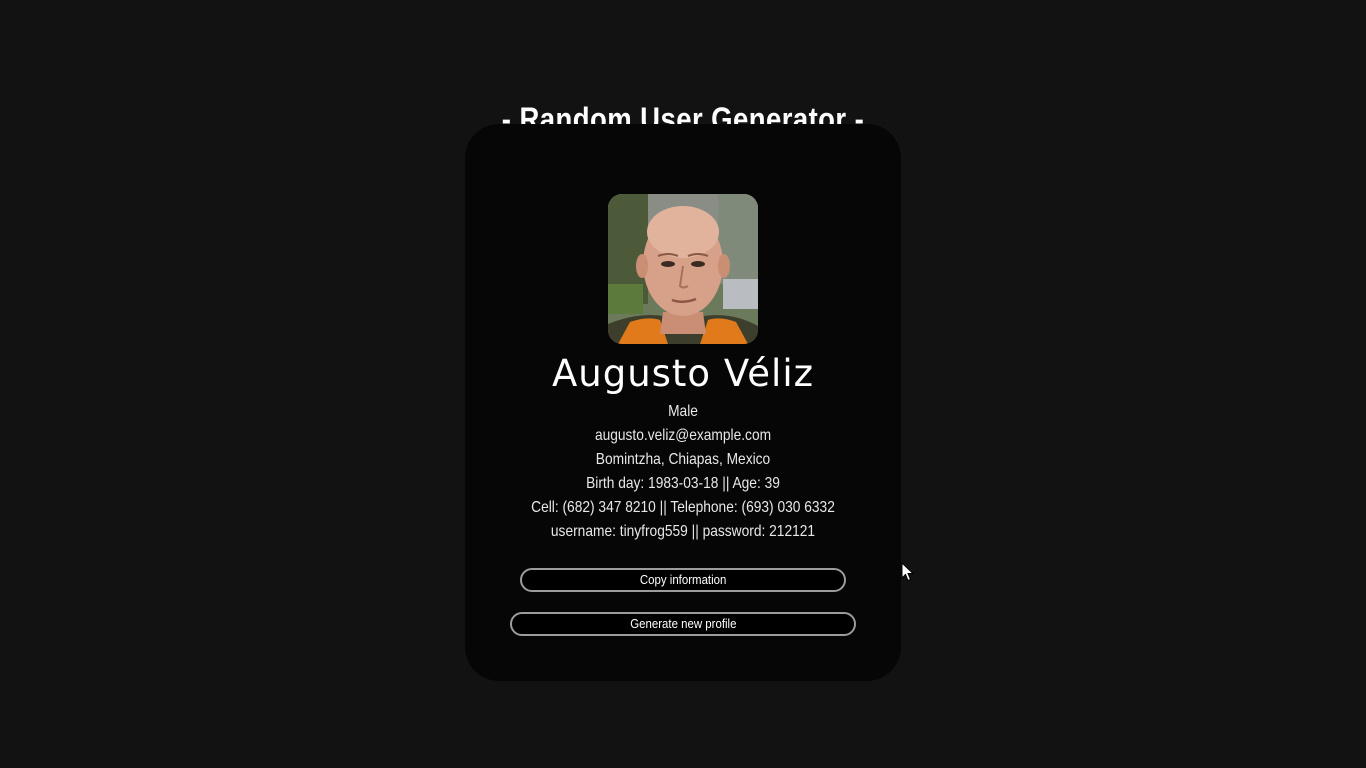 The height and width of the screenshot is (768, 1366). I want to click on profile-birthday-age: Birth day: 1983-03-18 || Age: 39, so click(683, 483).